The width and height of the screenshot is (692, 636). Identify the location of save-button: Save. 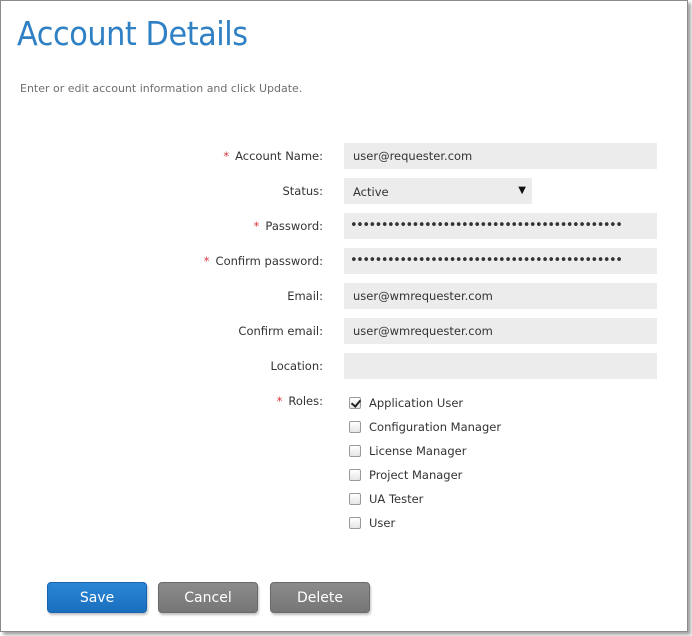
(97, 597).